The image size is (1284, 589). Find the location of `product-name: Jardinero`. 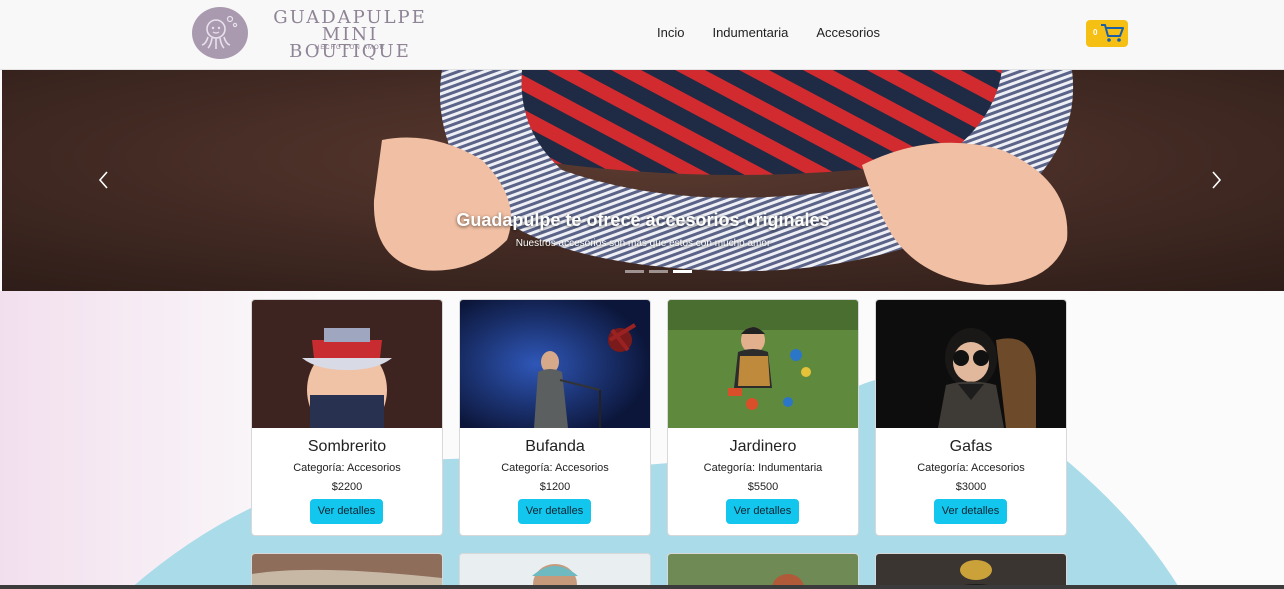

product-name: Jardinero is located at coordinates (763, 446).